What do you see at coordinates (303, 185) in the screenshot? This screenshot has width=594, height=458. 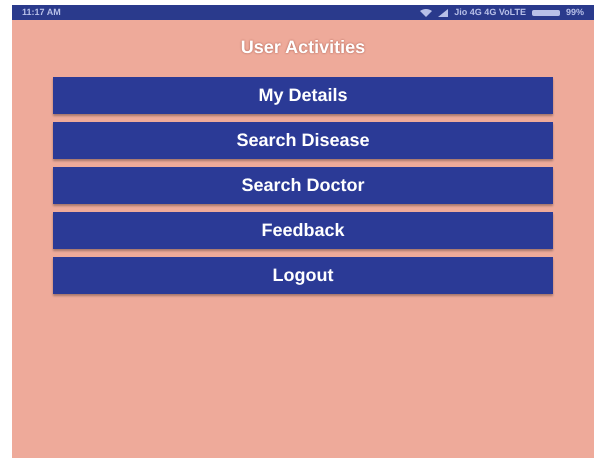 I see `menu-button: Search Doctor` at bounding box center [303, 185].